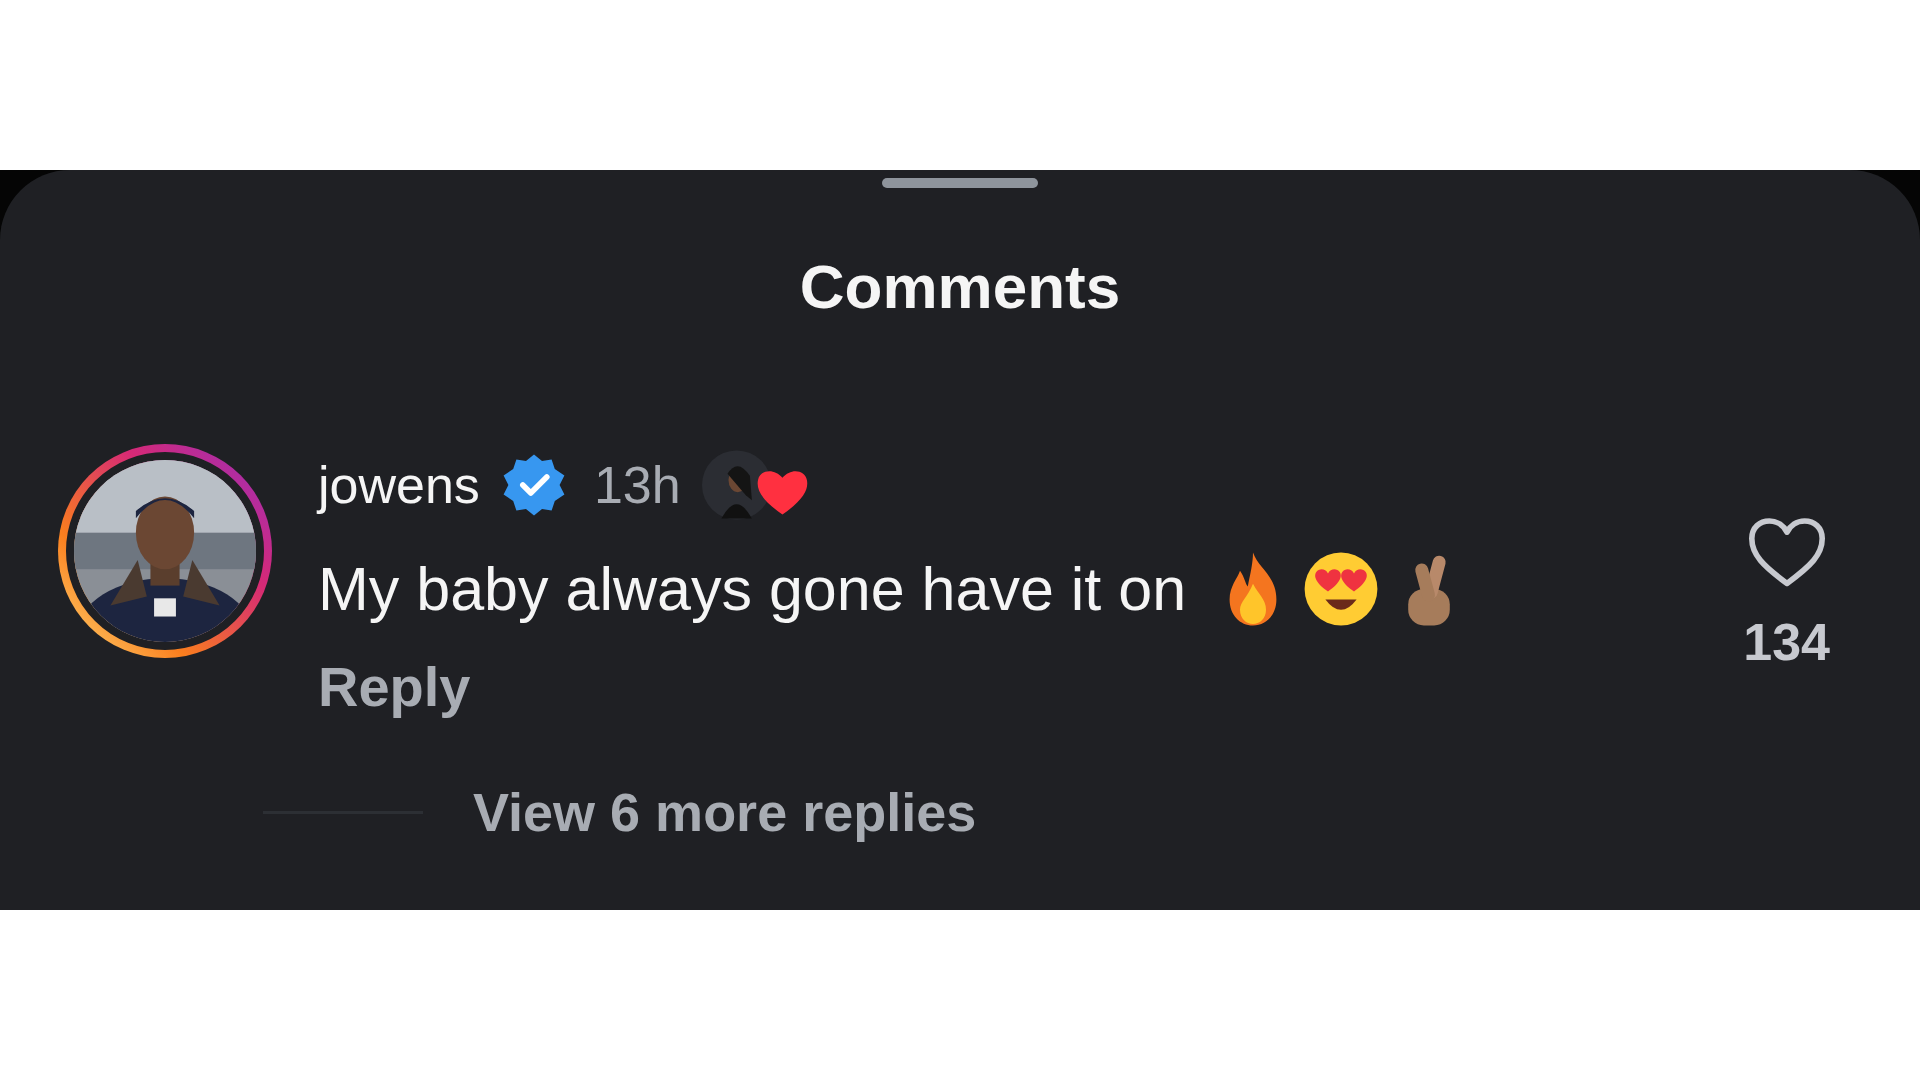 The height and width of the screenshot is (1080, 1920). I want to click on view-replies-link: View 6 more replies, so click(725, 812).